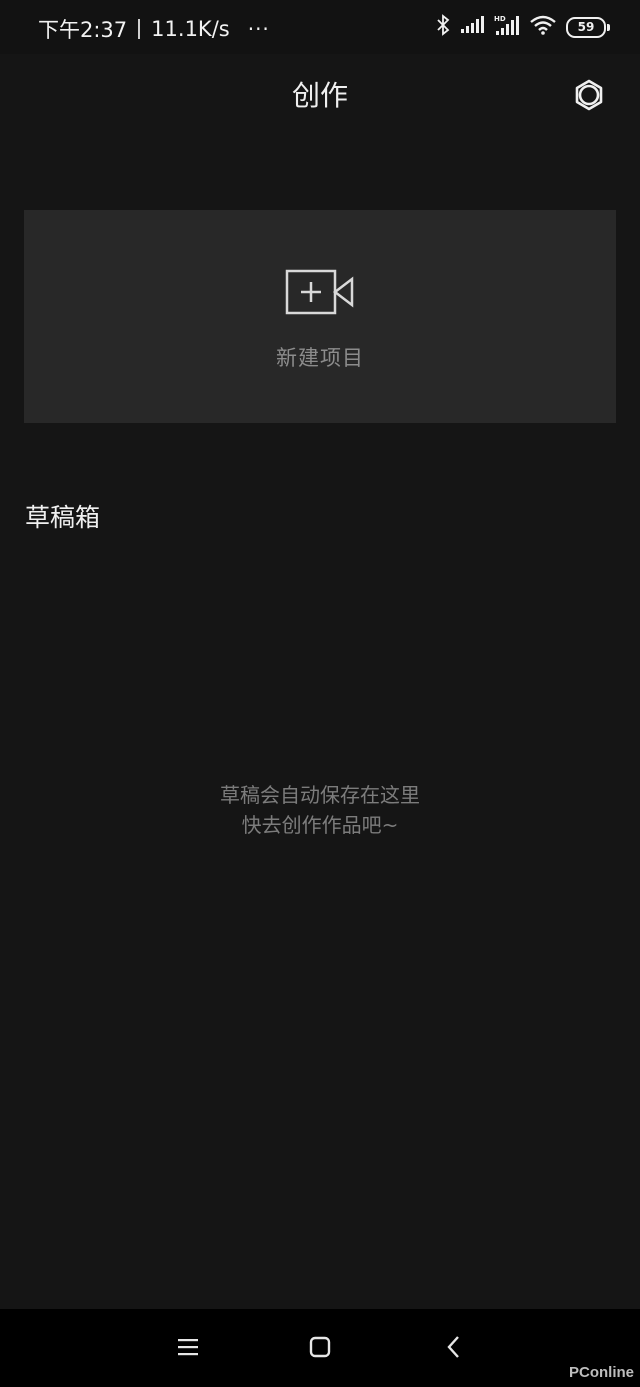  Describe the element at coordinates (258, 29) in the screenshot. I see `status-more-indicator: ···` at that location.